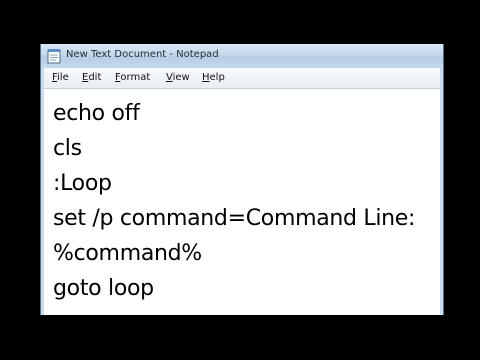 The width and height of the screenshot is (480, 360). I want to click on menu-help: Help, so click(213, 77).